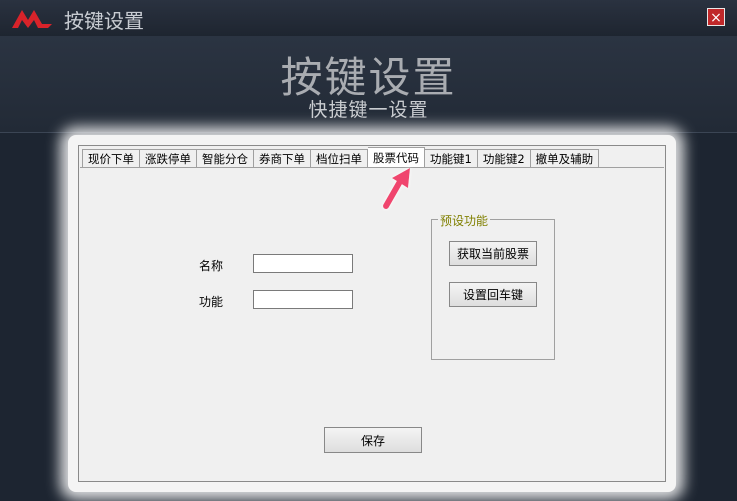 This screenshot has width=737, height=501. What do you see at coordinates (373, 440) in the screenshot?
I see `save-button: 保存` at bounding box center [373, 440].